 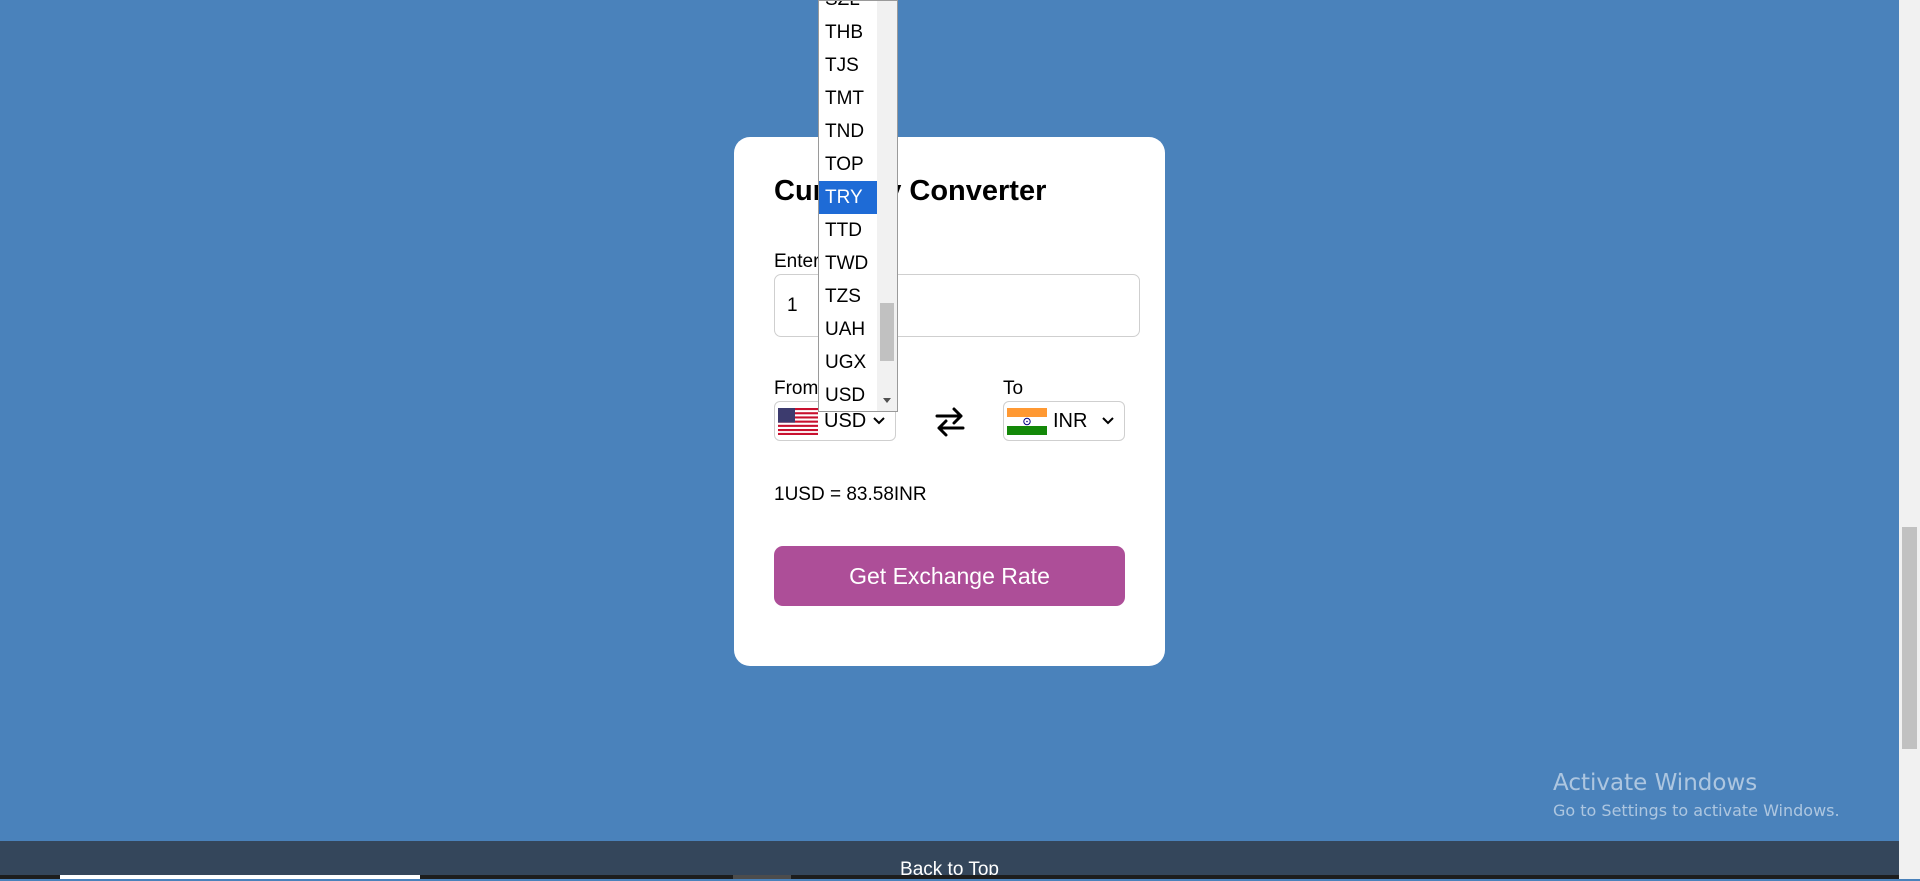 I want to click on currency-option: TWD, so click(x=848, y=263).